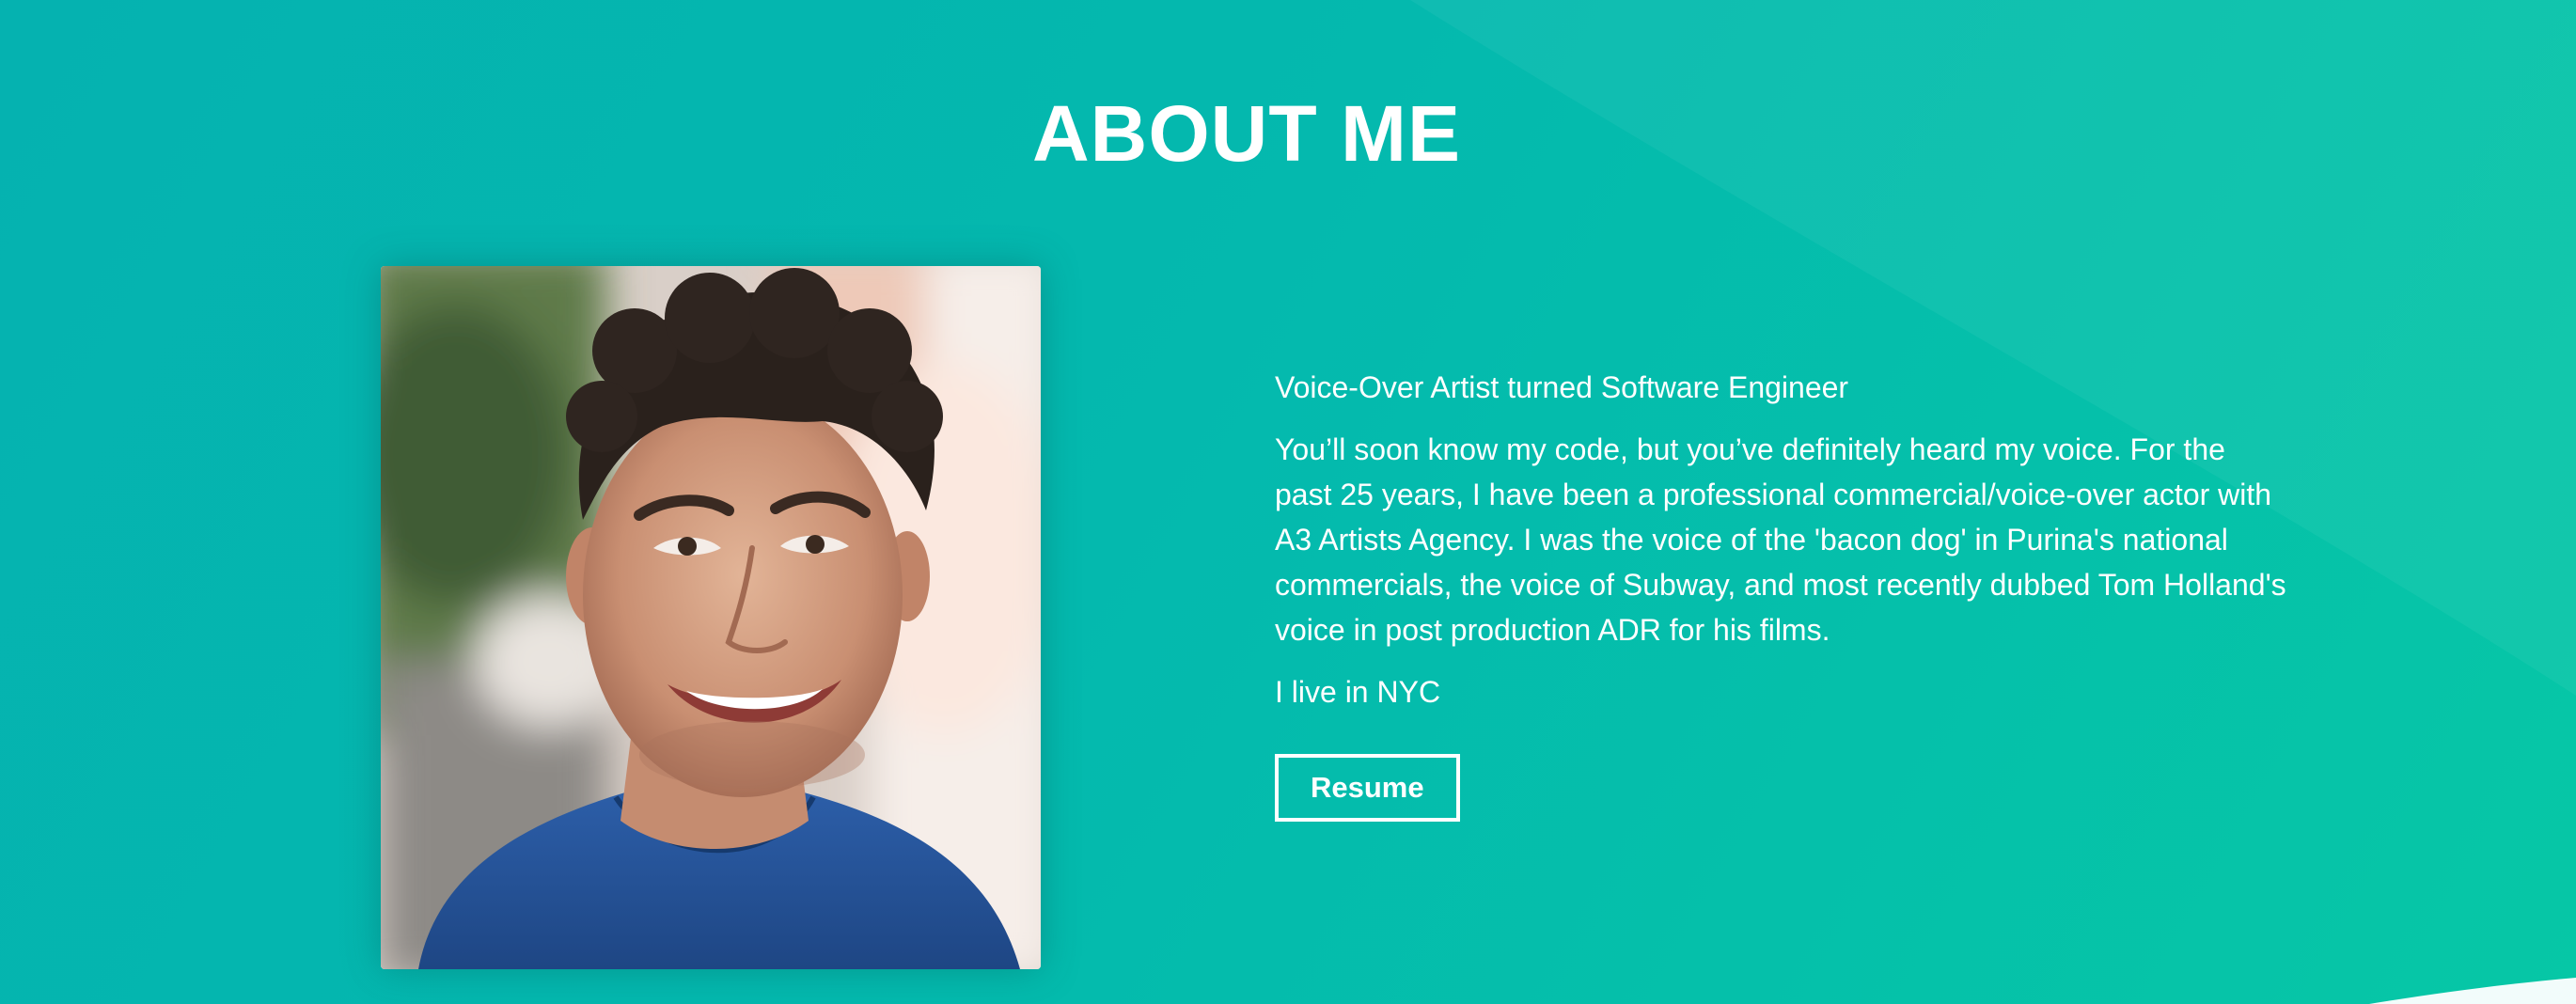 This screenshot has width=2576, height=1004. I want to click on section-title: ABOUT ME, so click(1247, 133).